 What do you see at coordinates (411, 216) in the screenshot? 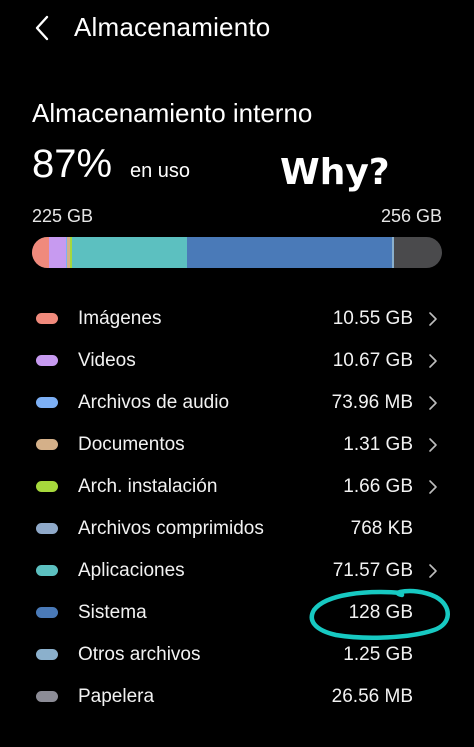
I see `total-storage-label: 256 GB` at bounding box center [411, 216].